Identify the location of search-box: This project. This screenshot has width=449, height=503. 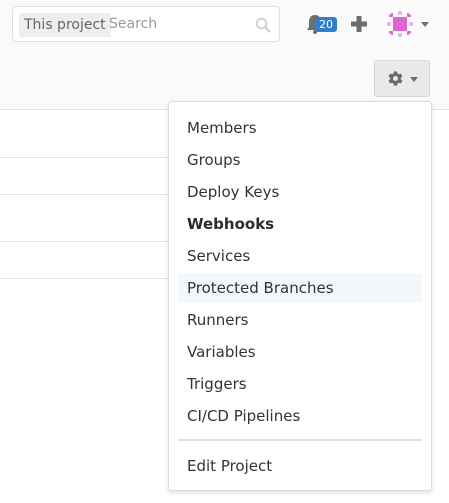
(146, 24).